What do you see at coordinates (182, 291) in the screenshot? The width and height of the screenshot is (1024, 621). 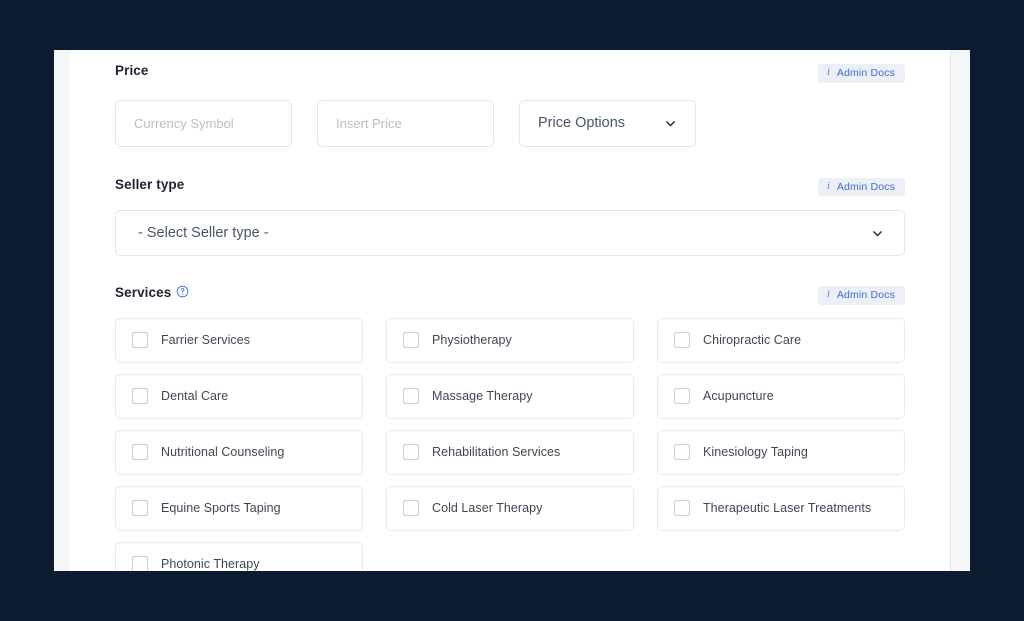 I see `question-circle-icon` at bounding box center [182, 291].